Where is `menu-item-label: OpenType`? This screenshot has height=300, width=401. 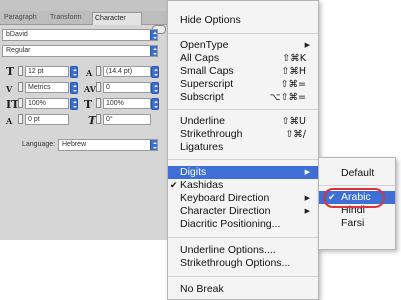
menu-item-label: OpenType is located at coordinates (204, 45).